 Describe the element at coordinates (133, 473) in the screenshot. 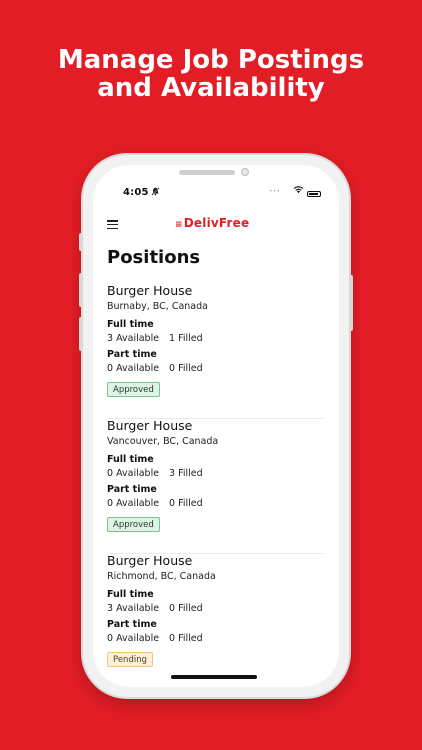

I see `full-time-available: 0 Available` at that location.